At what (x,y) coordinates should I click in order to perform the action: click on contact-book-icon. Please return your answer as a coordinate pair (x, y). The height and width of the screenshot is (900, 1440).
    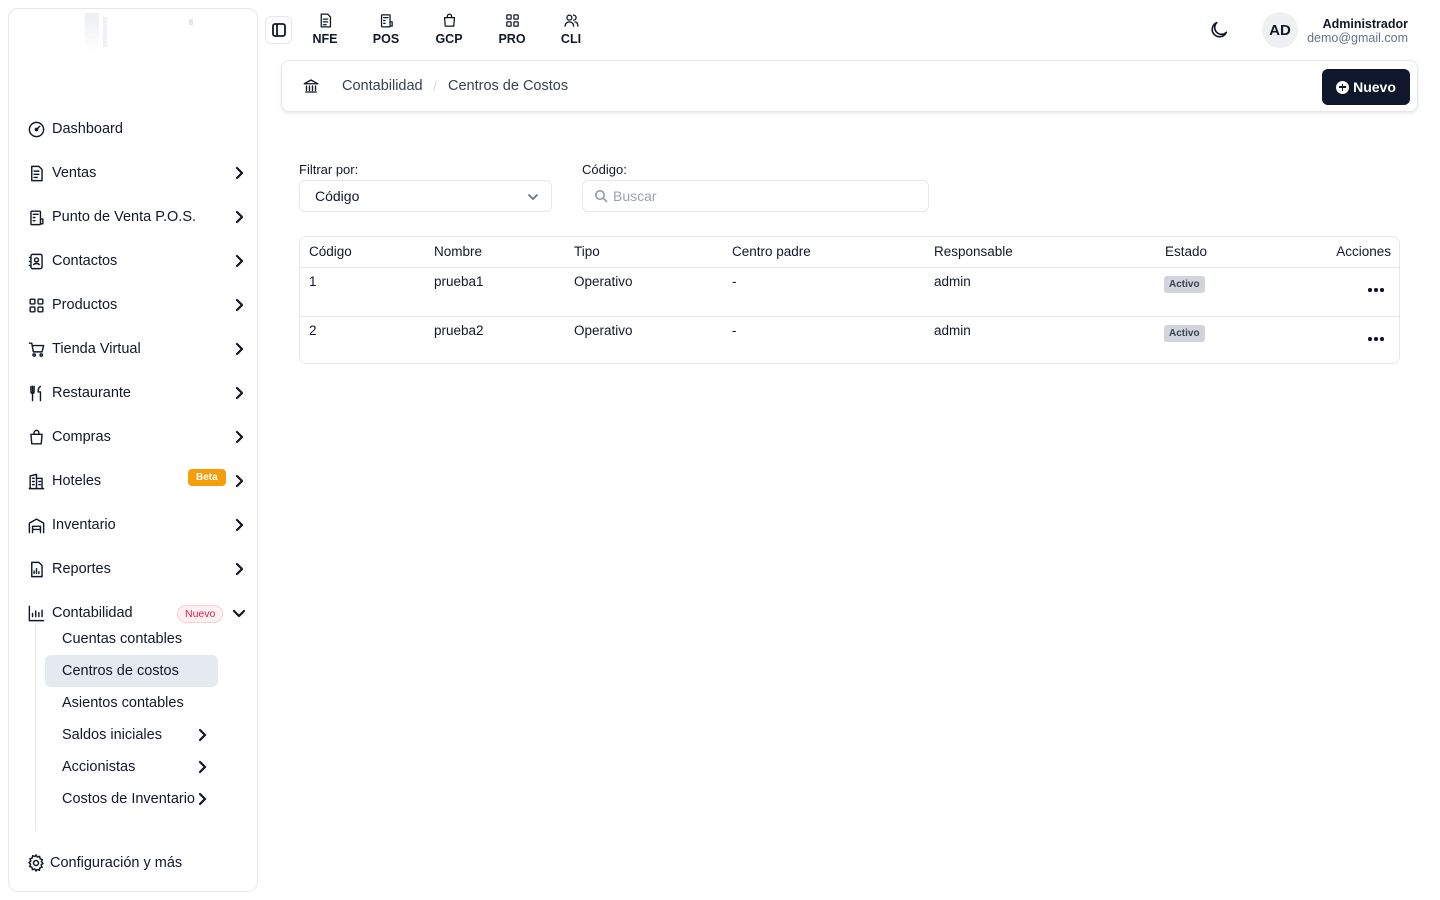
    Looking at the image, I should click on (36, 261).